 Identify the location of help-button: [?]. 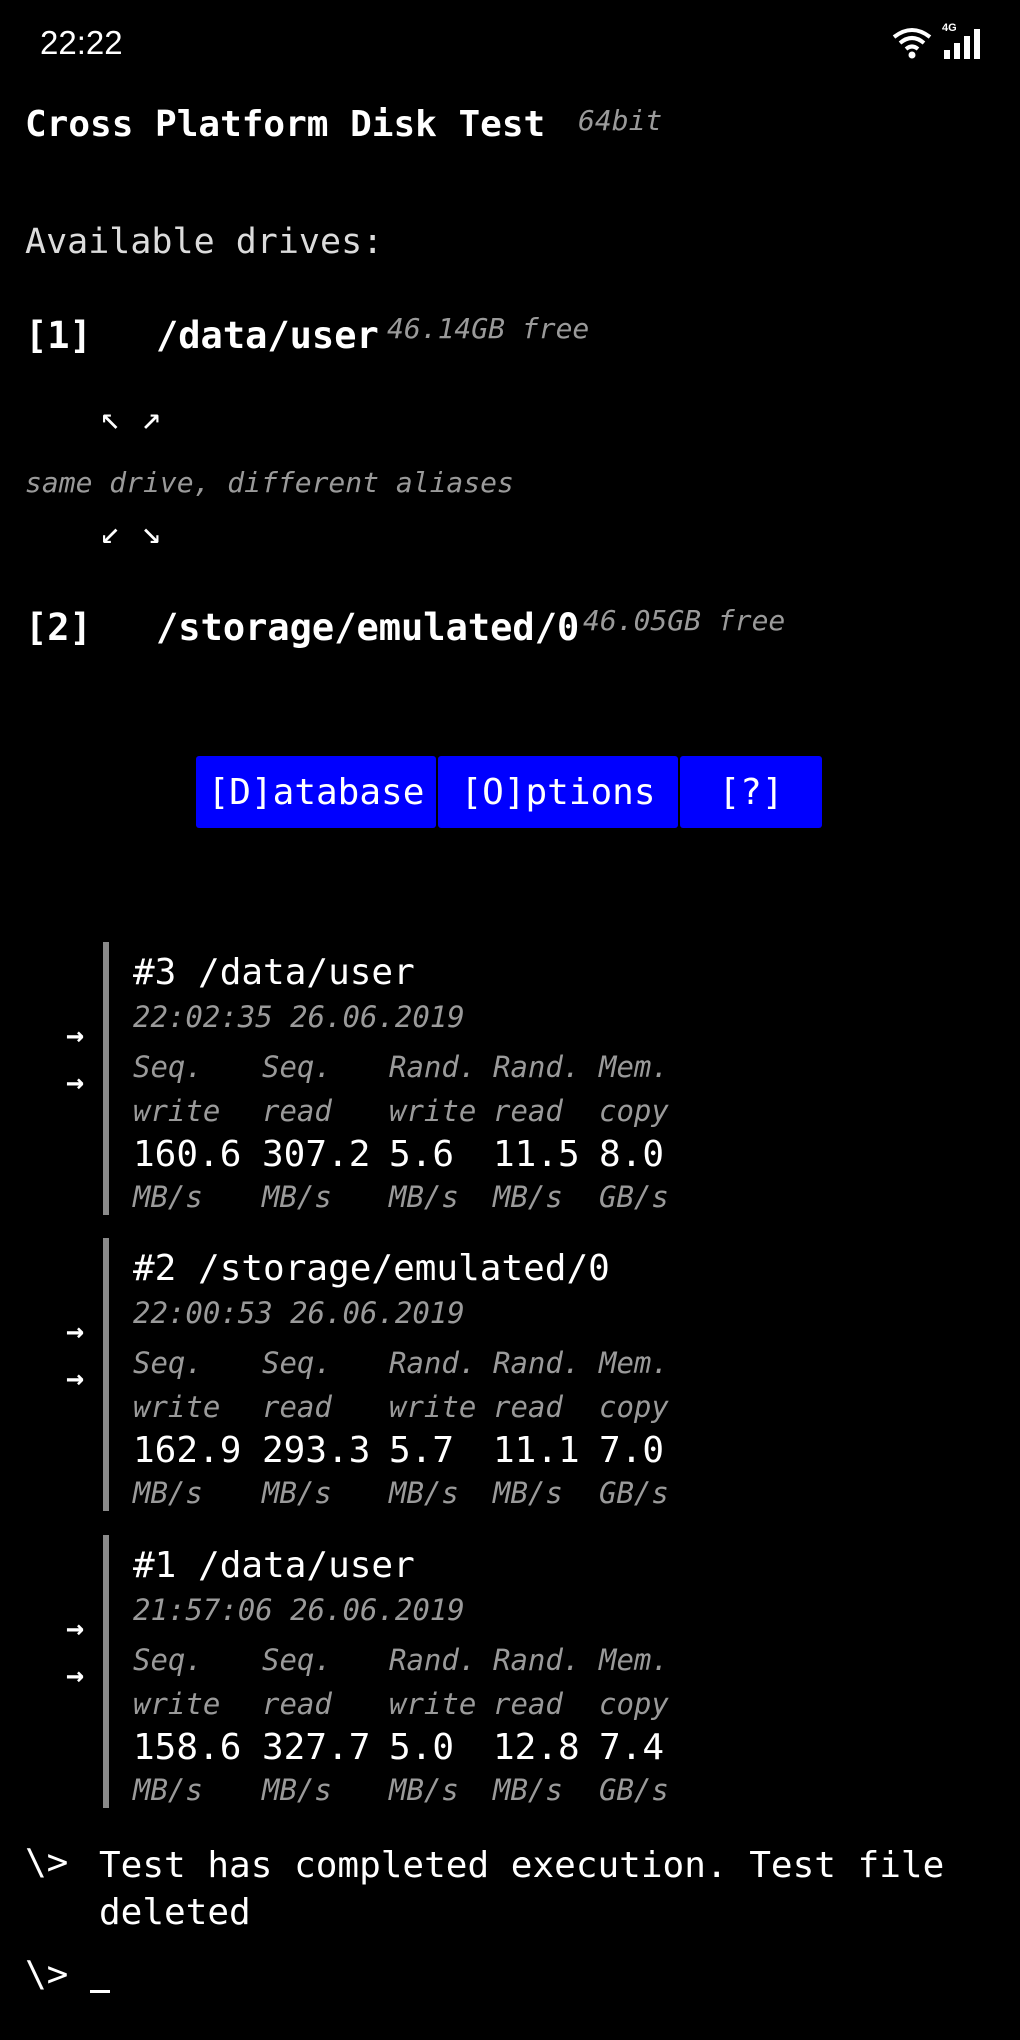
(751, 792).